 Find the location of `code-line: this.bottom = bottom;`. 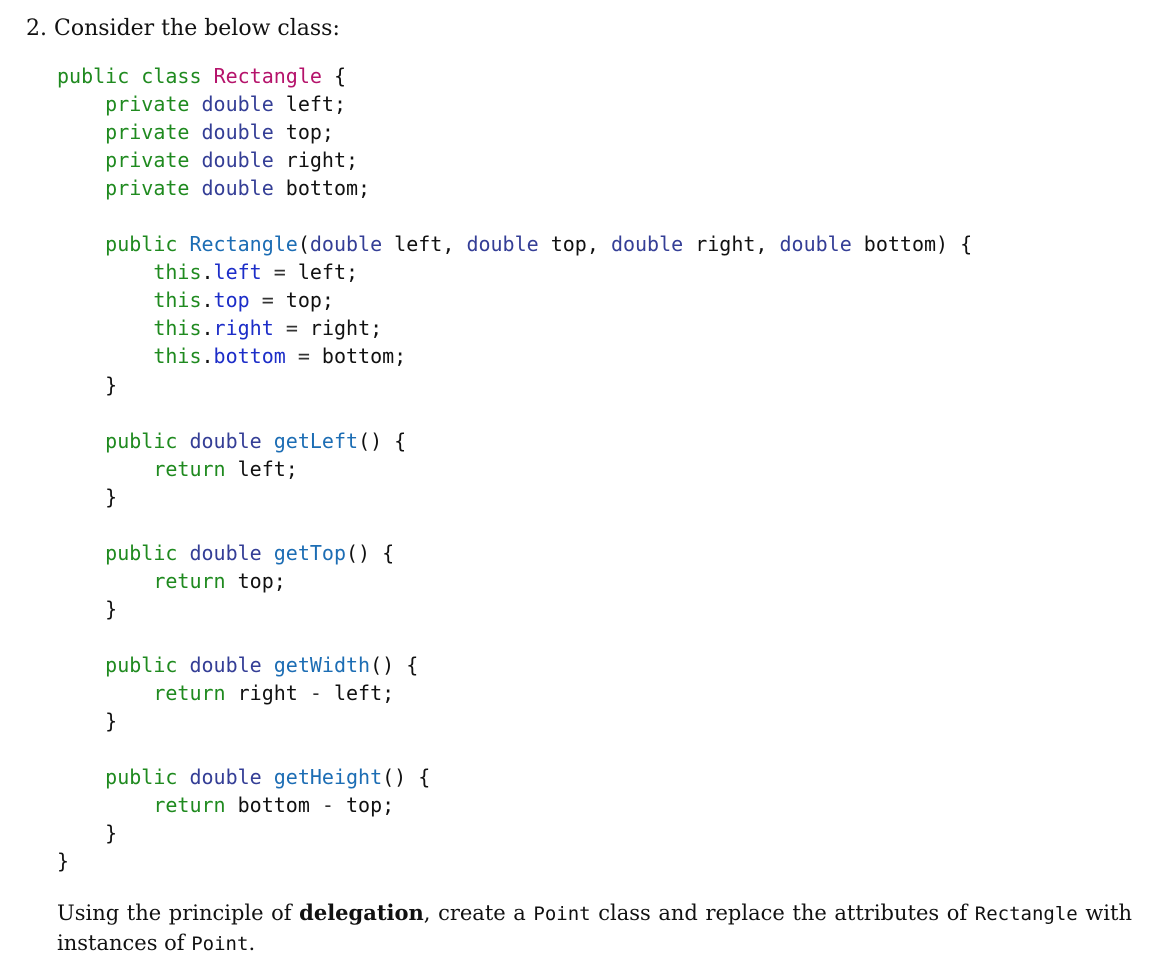

code-line: this.bottom = bottom; is located at coordinates (514, 356).